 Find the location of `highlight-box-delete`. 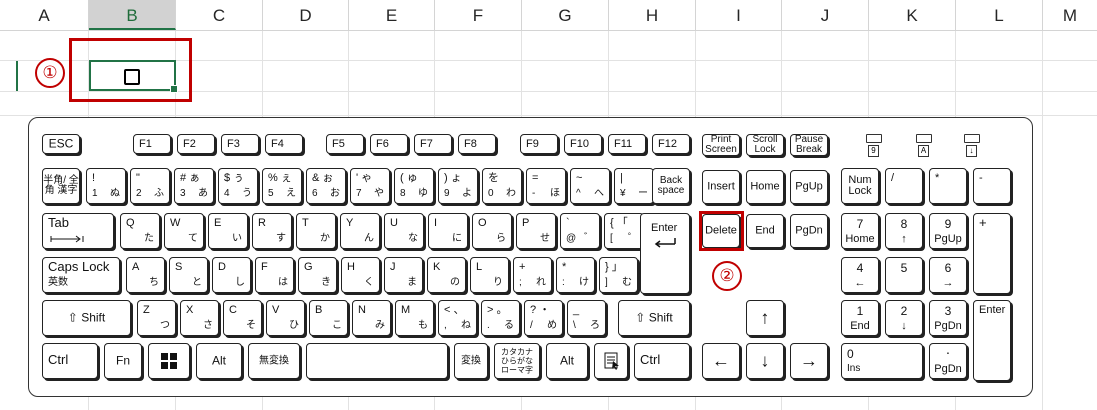

highlight-box-delete is located at coordinates (721, 231).